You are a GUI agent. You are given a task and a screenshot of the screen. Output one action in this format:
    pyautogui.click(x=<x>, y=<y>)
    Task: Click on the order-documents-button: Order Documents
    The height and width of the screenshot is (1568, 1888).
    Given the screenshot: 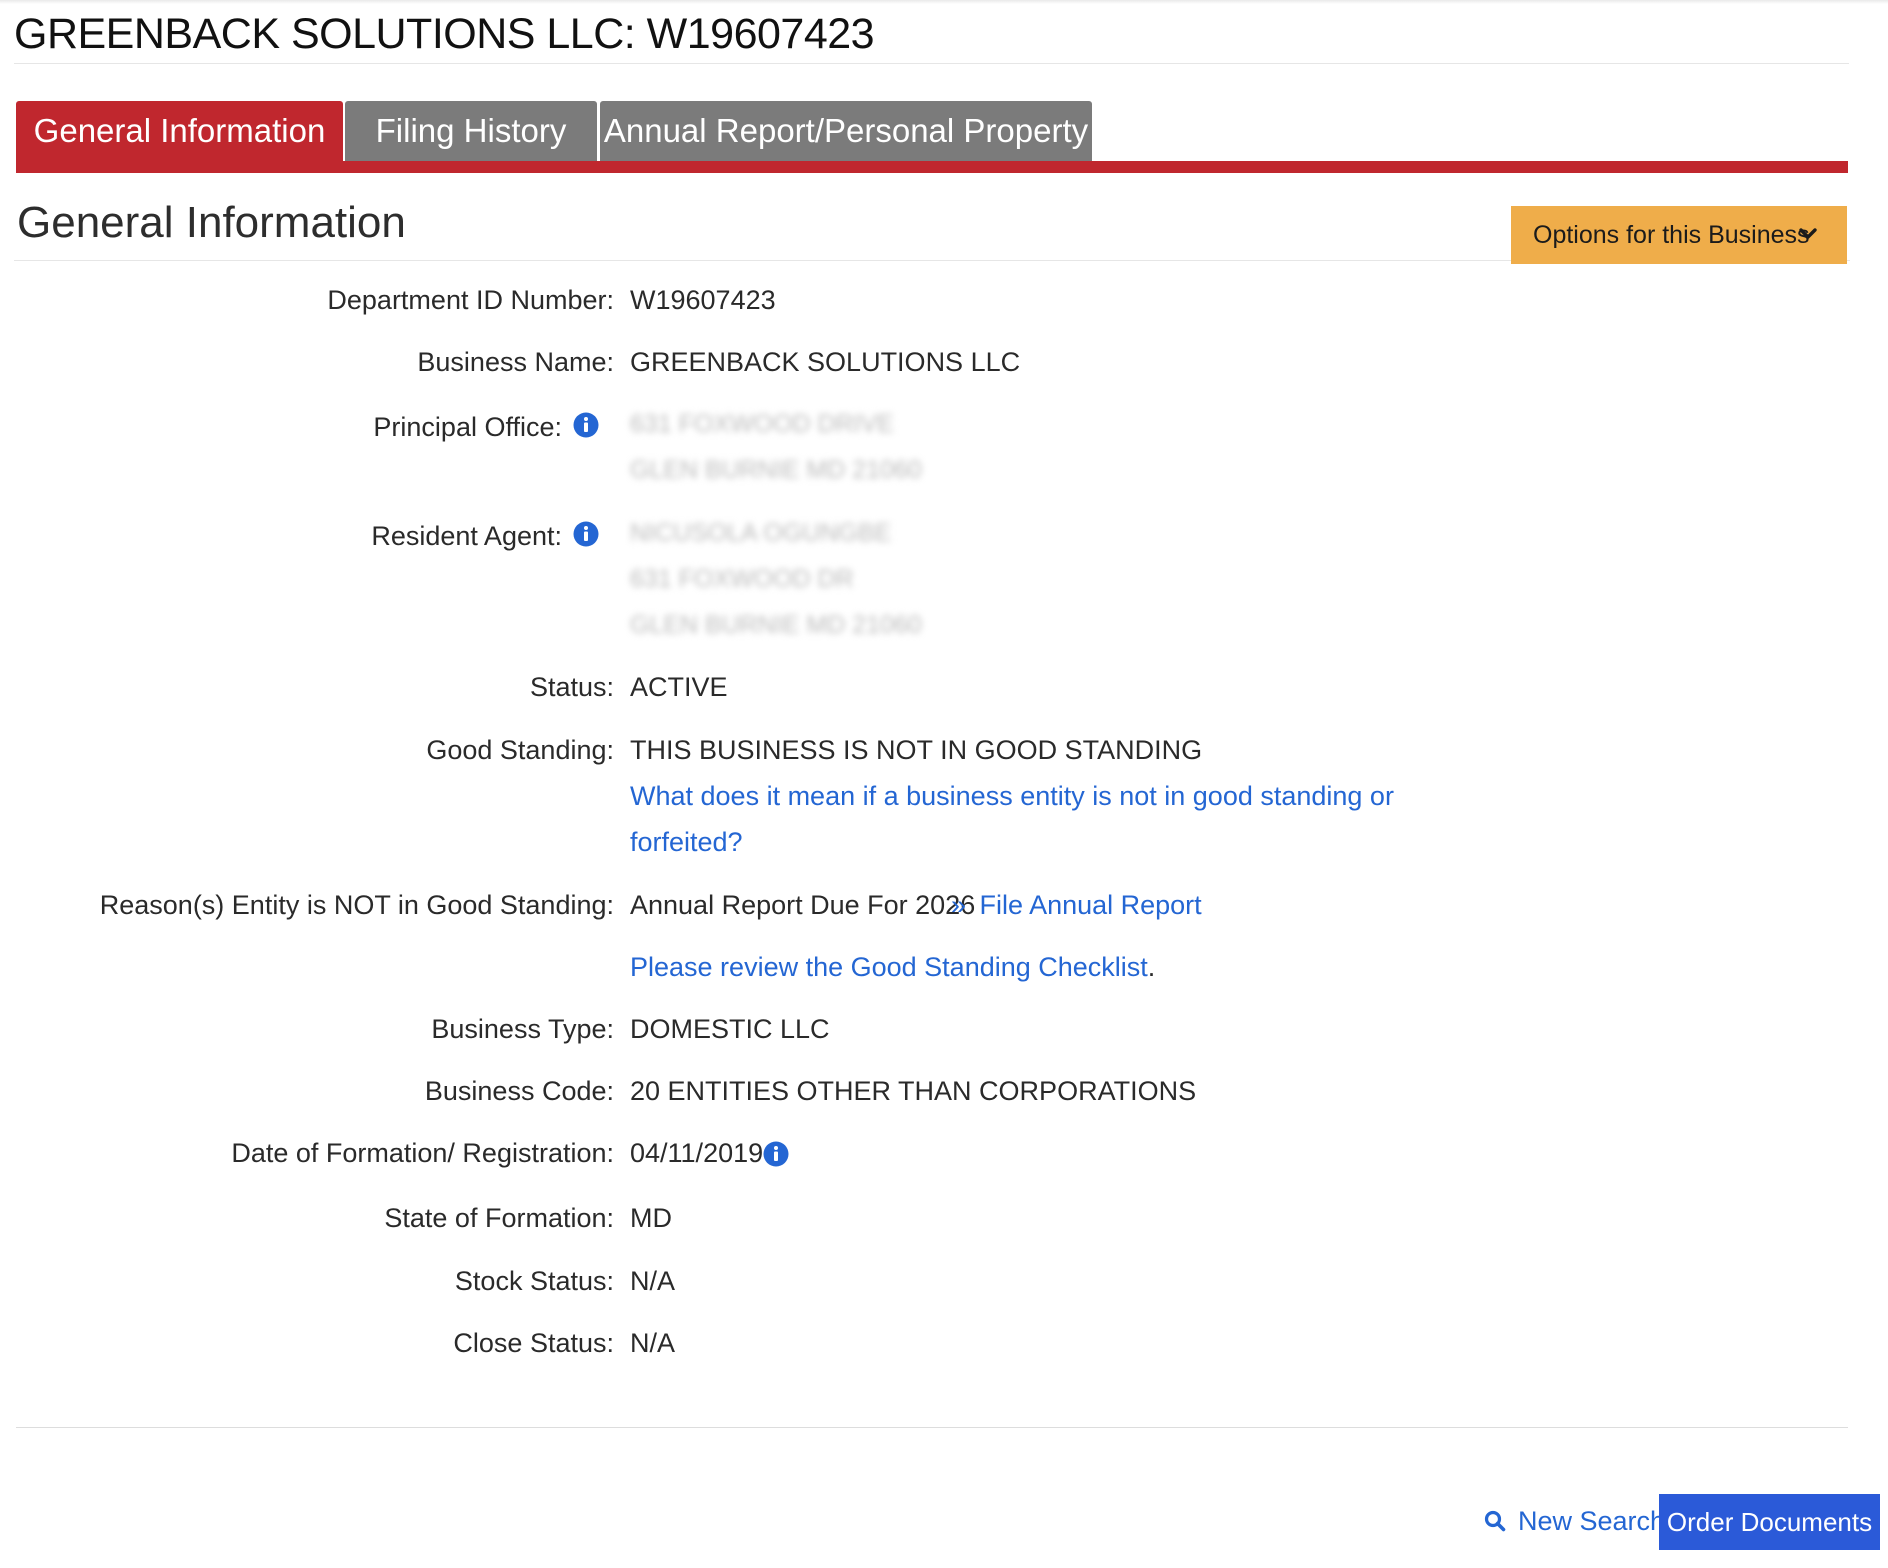 What is the action you would take?
    pyautogui.click(x=1769, y=1522)
    